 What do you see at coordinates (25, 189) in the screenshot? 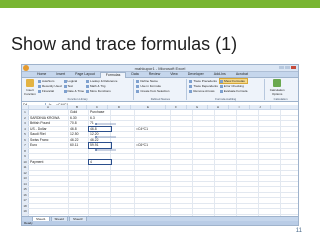
I see `row-header: 15` at bounding box center [25, 189].